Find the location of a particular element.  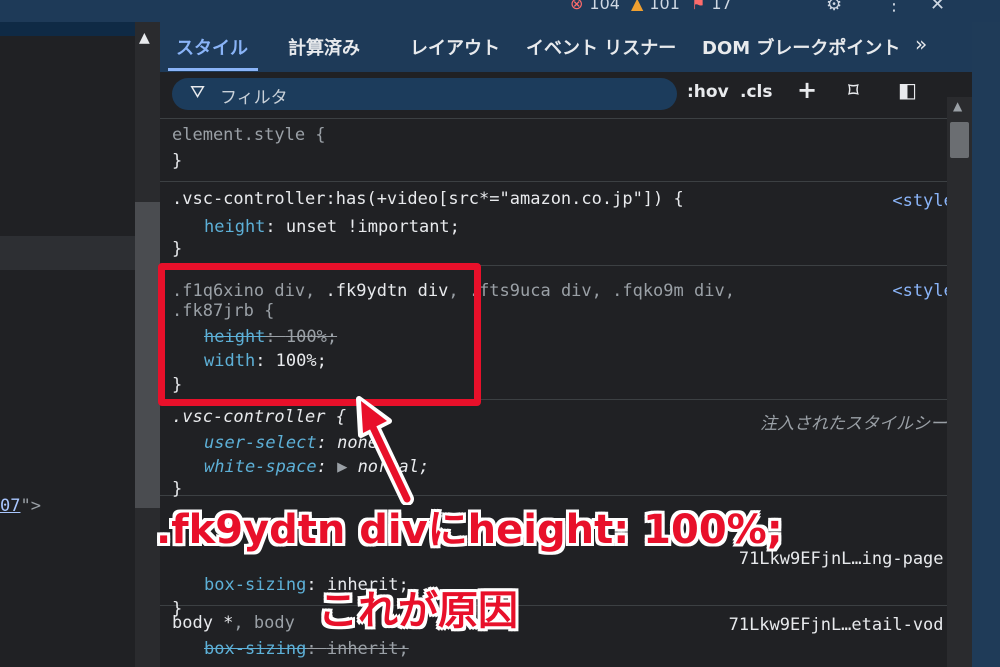

selected-node-row is located at coordinates (67, 253).